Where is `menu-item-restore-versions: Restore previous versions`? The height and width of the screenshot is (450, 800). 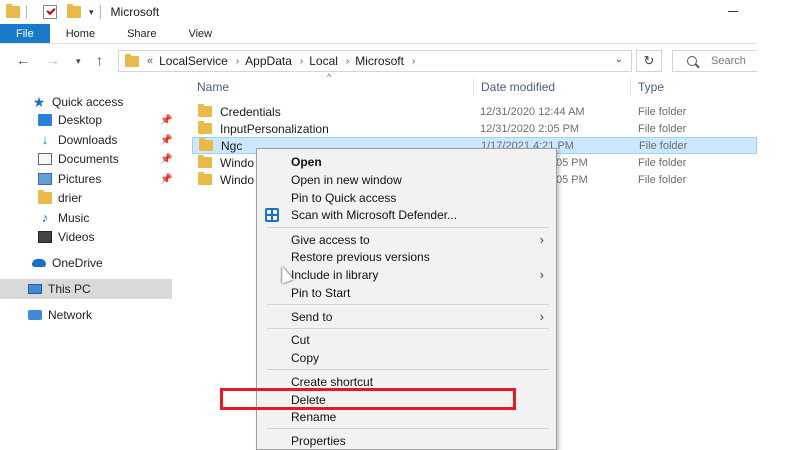
menu-item-restore-versions: Restore previous versions is located at coordinates (406, 257).